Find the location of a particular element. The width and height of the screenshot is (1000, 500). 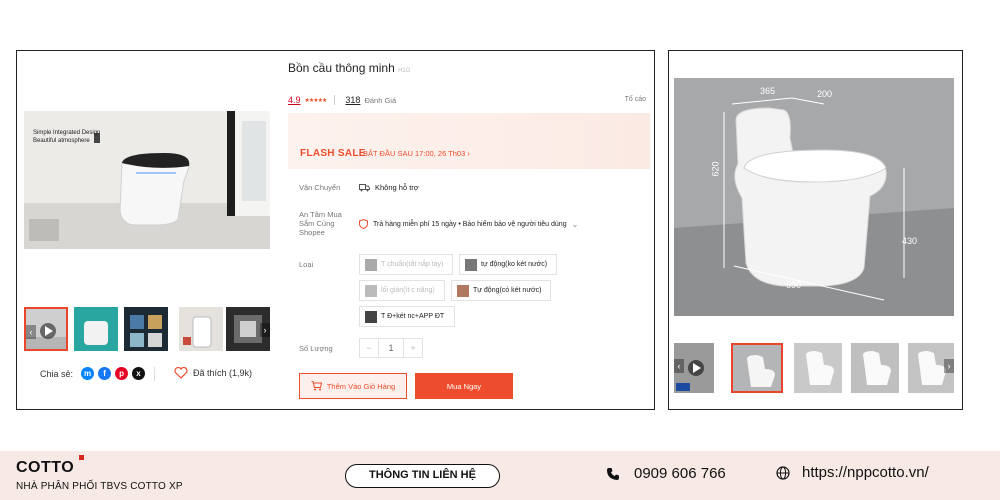

variant-option-1: T chuẩn(tắt nắp tay) is located at coordinates (406, 264).